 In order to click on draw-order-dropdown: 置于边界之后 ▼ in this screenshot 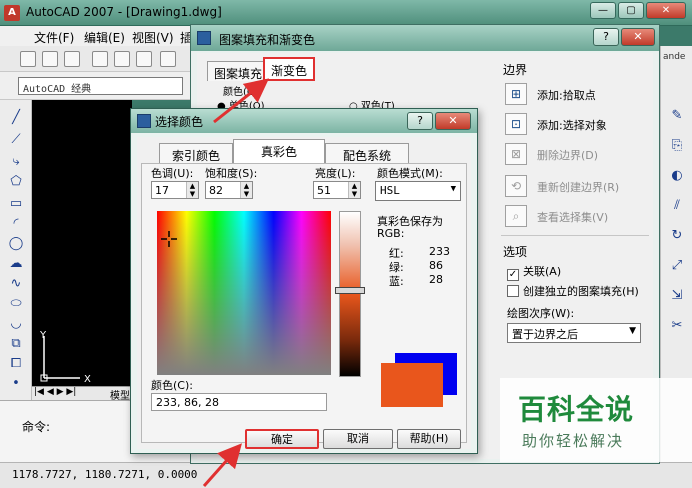, I will do `click(574, 333)`.